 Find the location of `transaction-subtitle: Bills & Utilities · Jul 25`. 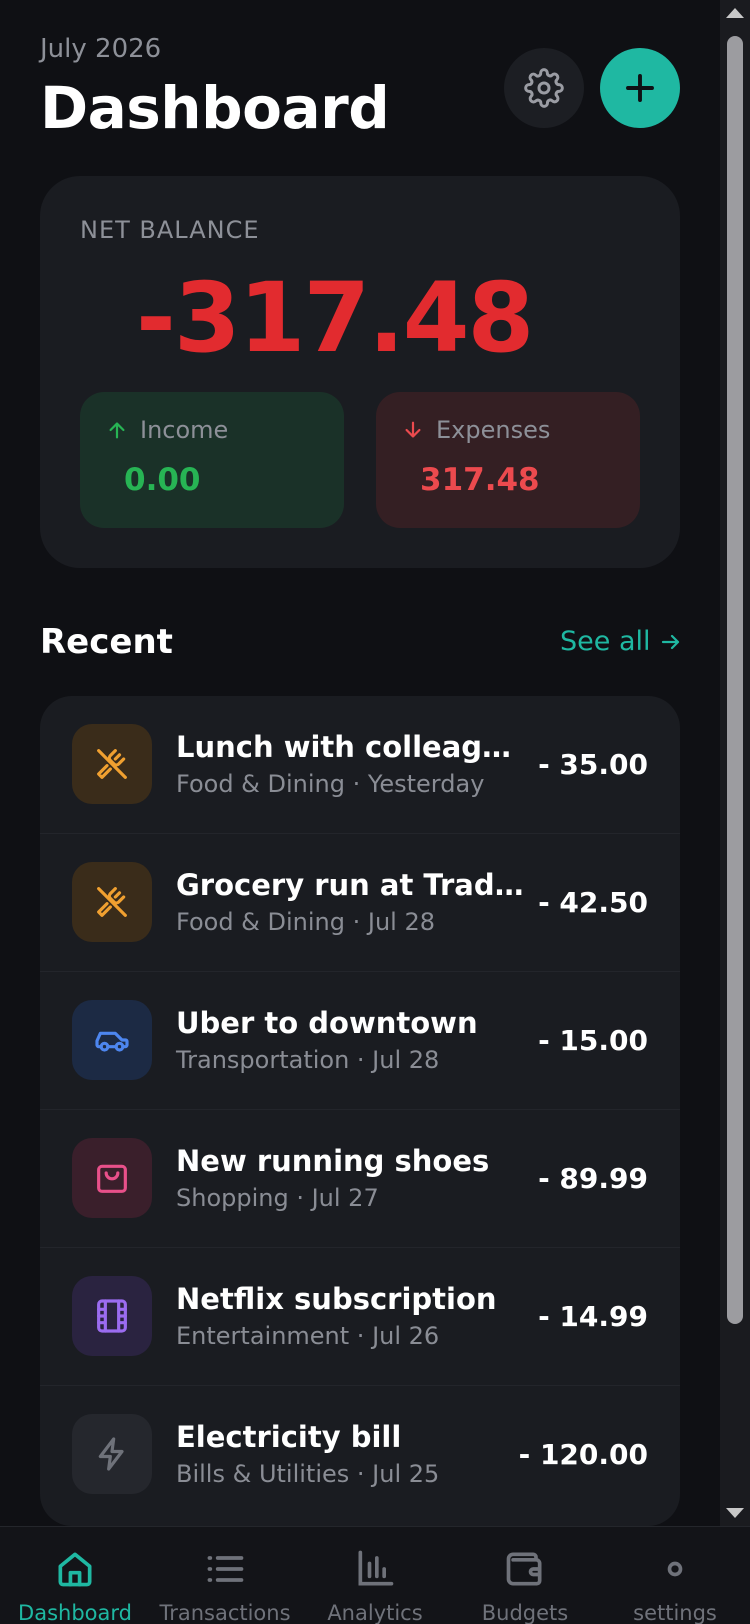

transaction-subtitle: Bills & Utilities · Jul 25 is located at coordinates (308, 1474).